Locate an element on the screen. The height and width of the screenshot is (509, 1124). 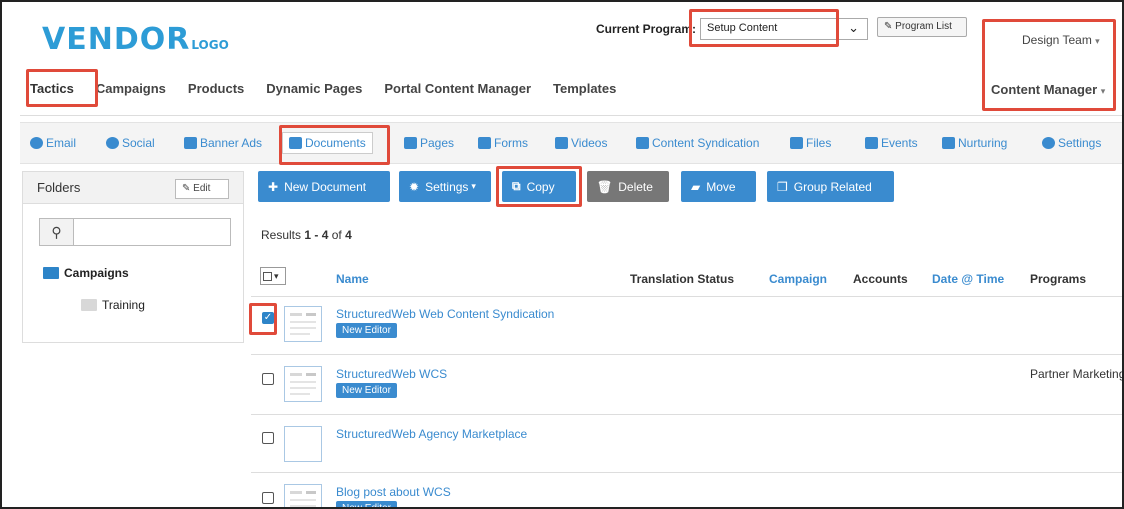
folder-campaigns: Campaigns is located at coordinates (86, 273).